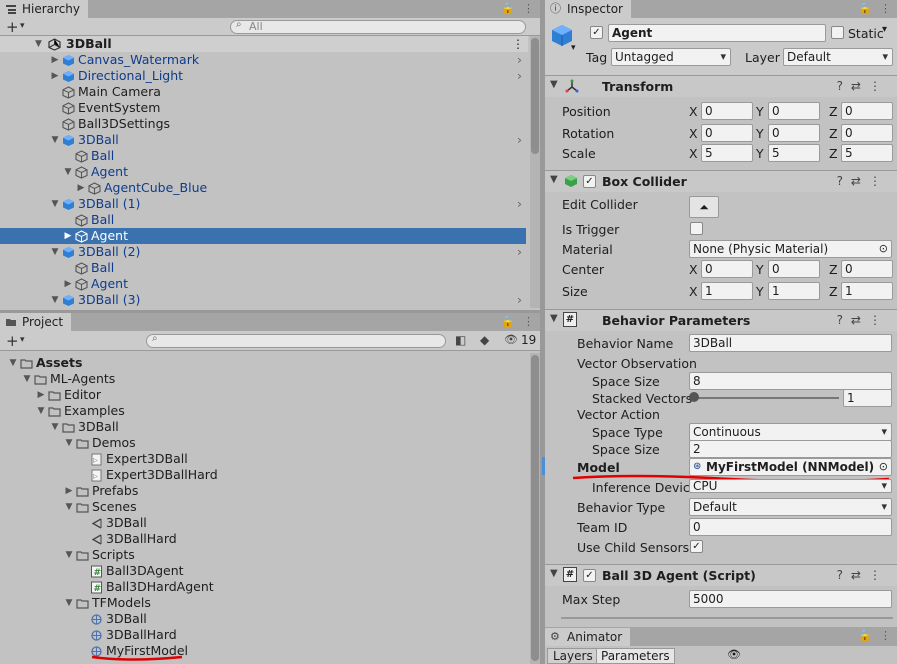 The image size is (897, 664). I want to click on project-item: ▼ Scenes, so click(263, 507).